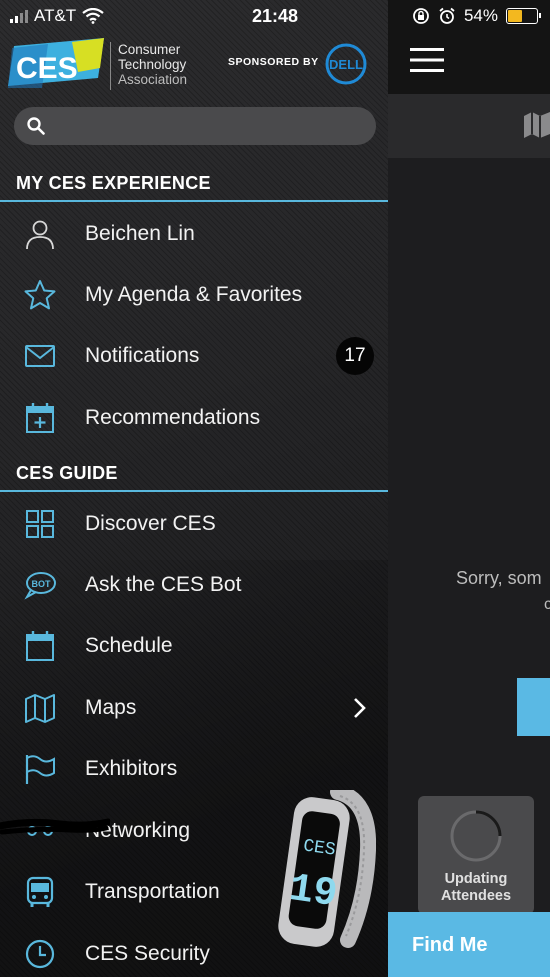 Image resolution: width=550 pixels, height=977 pixels. Describe the element at coordinates (533, 707) in the screenshot. I see `action-button` at that location.